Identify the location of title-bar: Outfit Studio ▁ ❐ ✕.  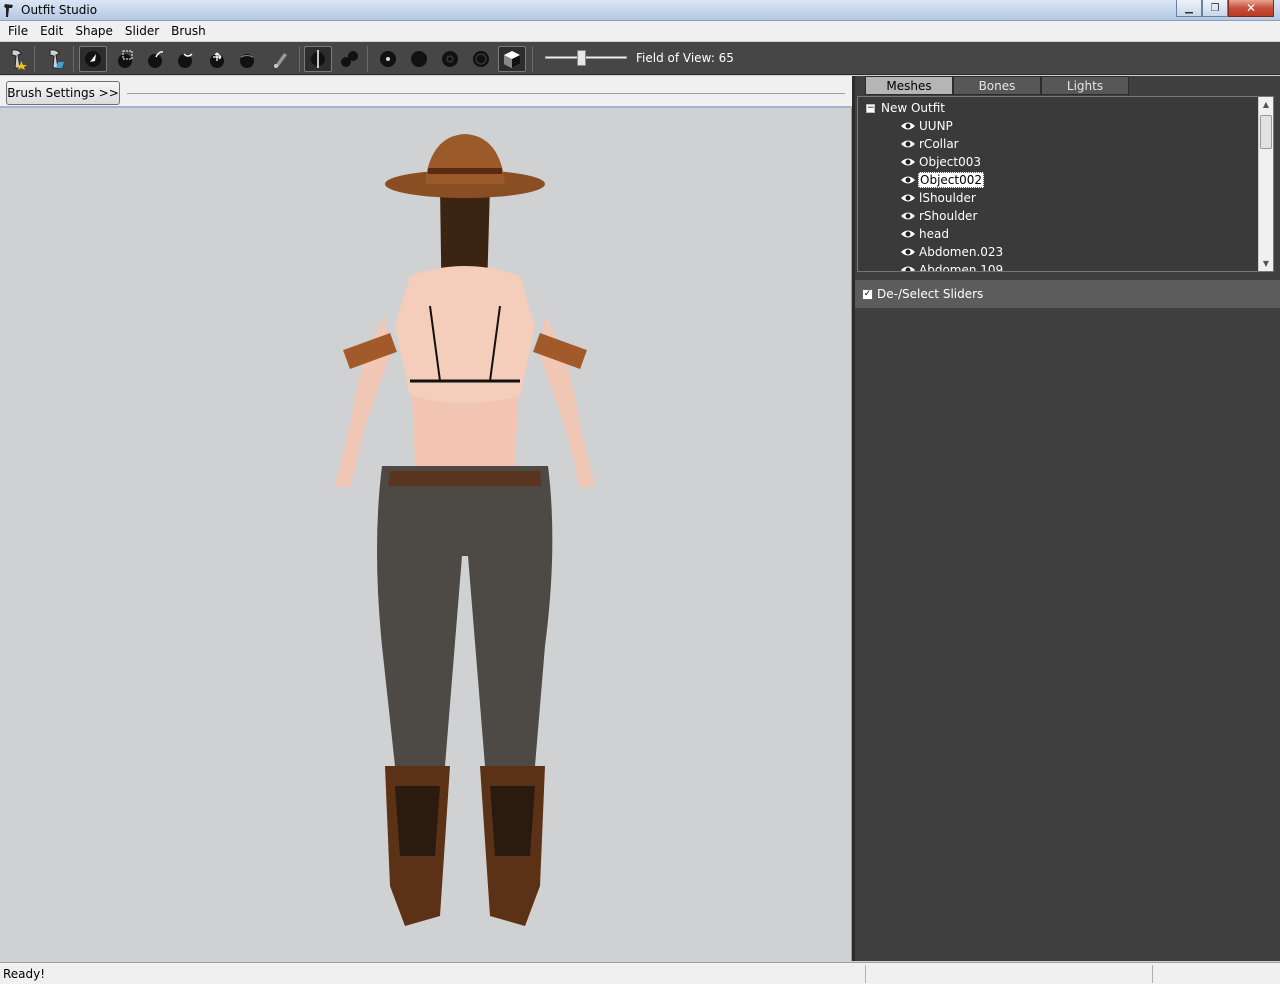
(640, 10).